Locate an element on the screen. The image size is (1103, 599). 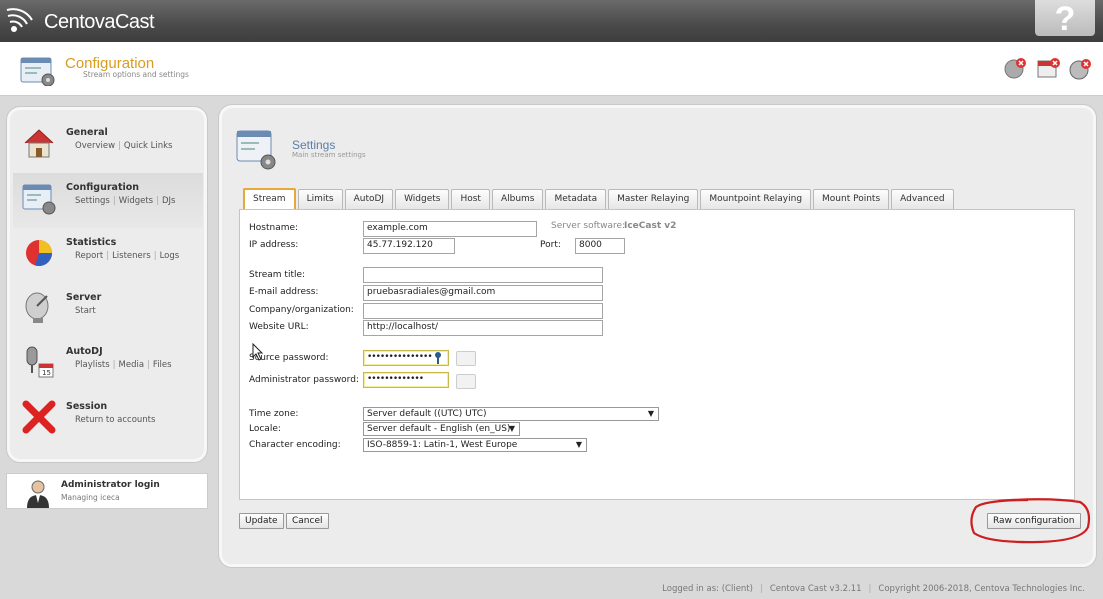
admin-title: Administrator login is located at coordinates (110, 485).